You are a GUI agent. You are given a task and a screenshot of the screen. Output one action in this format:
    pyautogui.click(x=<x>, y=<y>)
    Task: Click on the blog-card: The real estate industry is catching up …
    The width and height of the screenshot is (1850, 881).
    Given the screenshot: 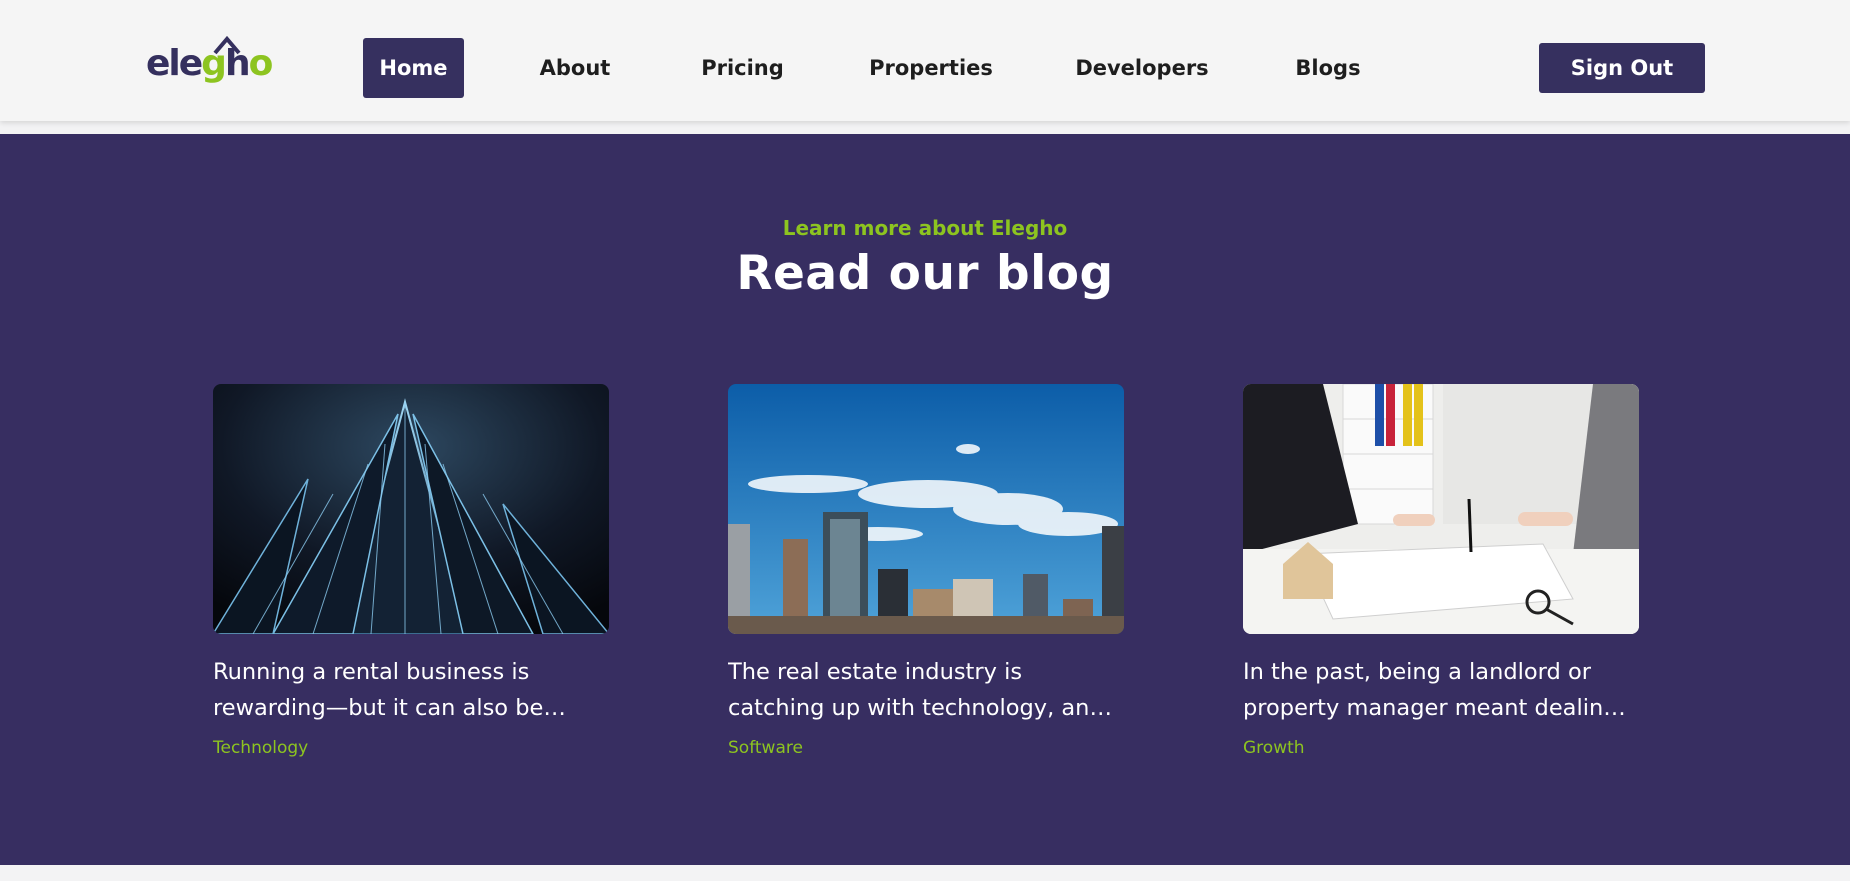 What is the action you would take?
    pyautogui.click(x=926, y=571)
    